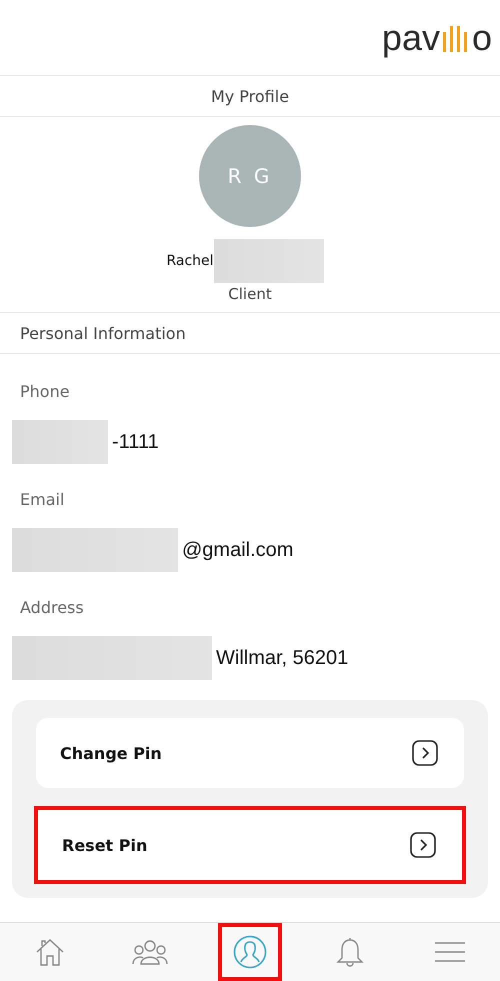 This screenshot has height=981, width=500. I want to click on avatar: R G, so click(250, 176).